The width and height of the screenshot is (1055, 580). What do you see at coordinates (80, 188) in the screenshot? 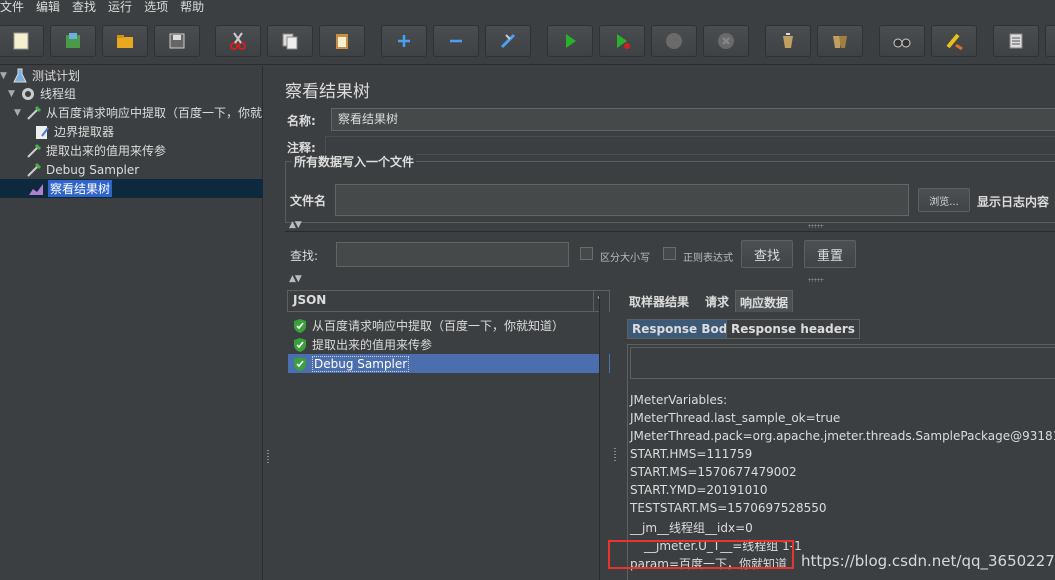
I see `tree-item-label: 察看结果树` at bounding box center [80, 188].